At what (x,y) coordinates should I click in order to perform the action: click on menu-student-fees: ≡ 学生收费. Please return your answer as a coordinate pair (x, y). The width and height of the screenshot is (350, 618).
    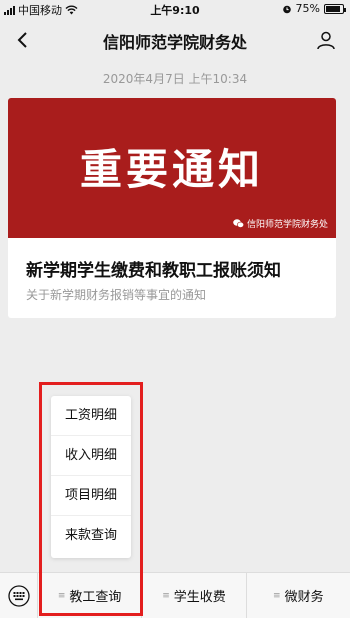
    Looking at the image, I should click on (194, 595).